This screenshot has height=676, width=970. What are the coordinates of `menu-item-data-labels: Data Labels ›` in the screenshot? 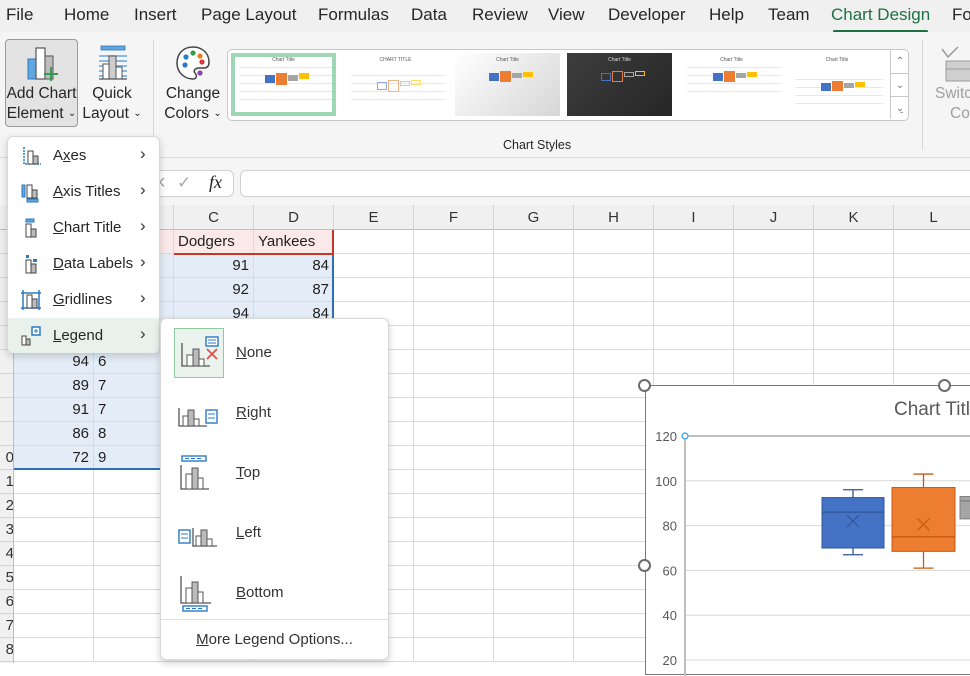 It's located at (83, 264).